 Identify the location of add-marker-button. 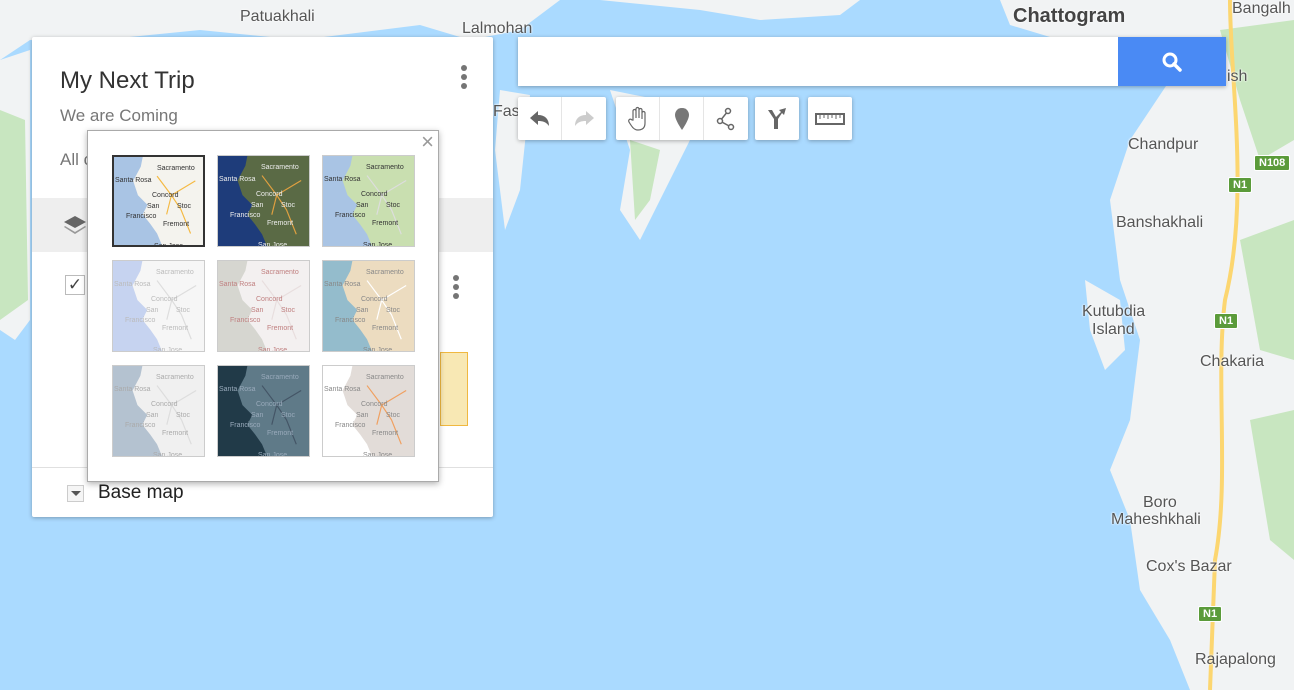
(682, 118).